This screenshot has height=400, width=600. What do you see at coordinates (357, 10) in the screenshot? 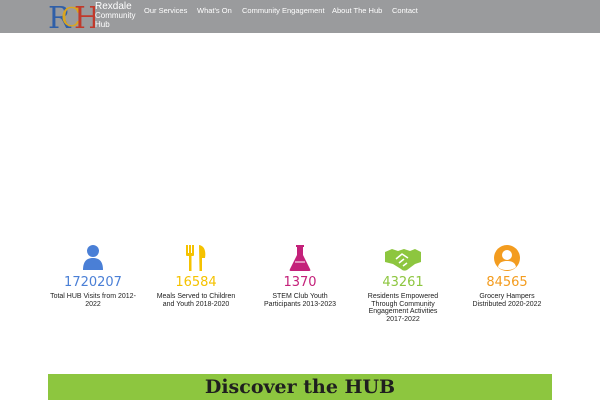
I see `nav-about-the-hub: About The Hub` at bounding box center [357, 10].